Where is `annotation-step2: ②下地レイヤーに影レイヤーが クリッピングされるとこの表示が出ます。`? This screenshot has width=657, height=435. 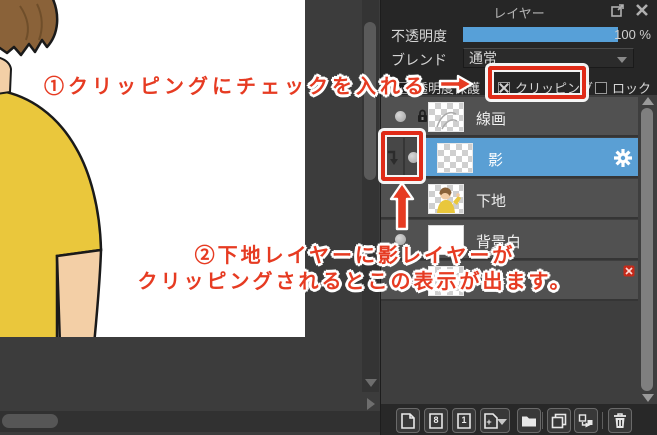
annotation-step2: ②下地レイヤーに影レイヤーが クリッピングされるとこの表示が出ます。 is located at coordinates (343, 269).